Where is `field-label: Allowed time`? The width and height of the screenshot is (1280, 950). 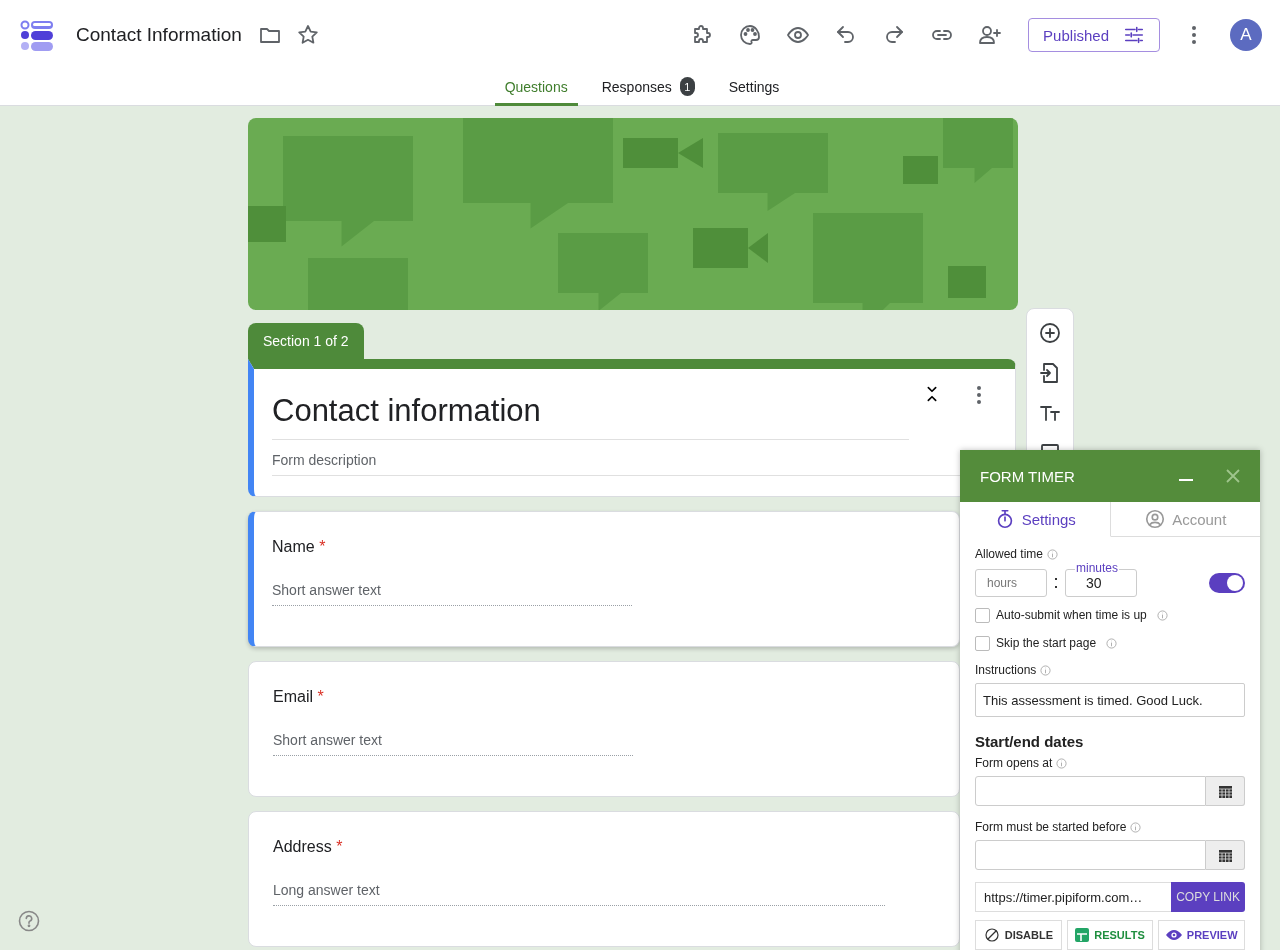 field-label: Allowed time is located at coordinates (1009, 554).